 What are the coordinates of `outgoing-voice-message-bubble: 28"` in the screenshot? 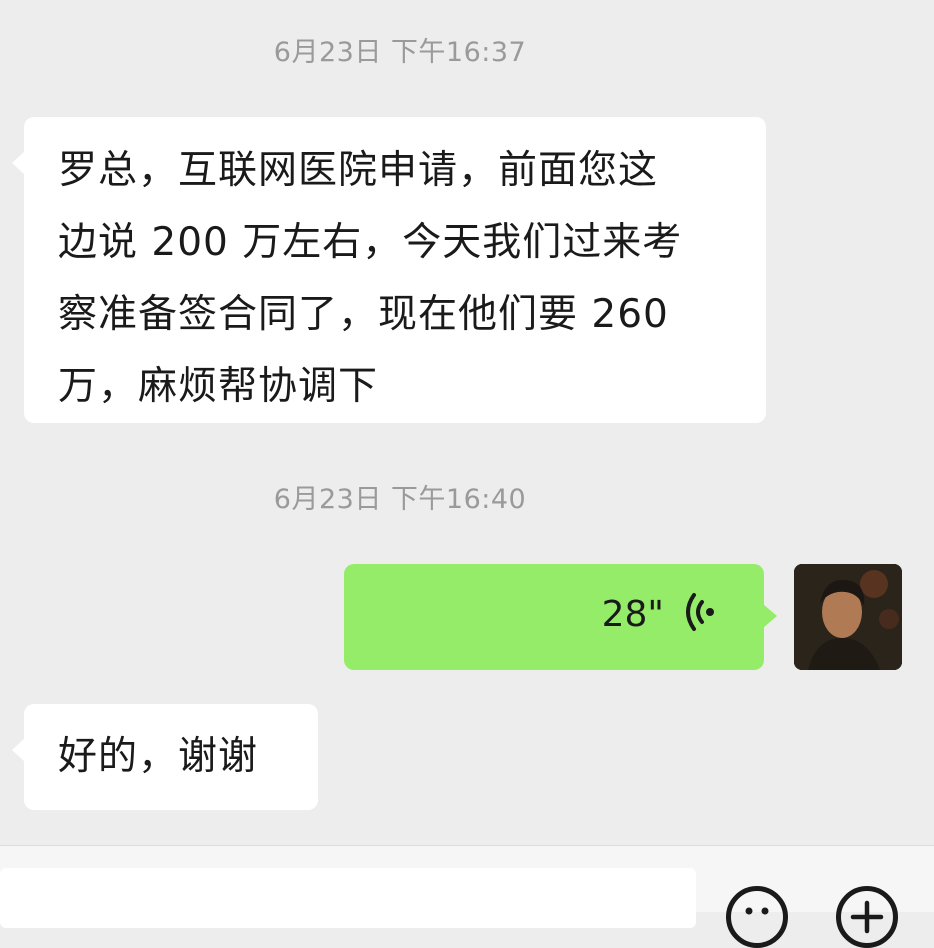 It's located at (560, 617).